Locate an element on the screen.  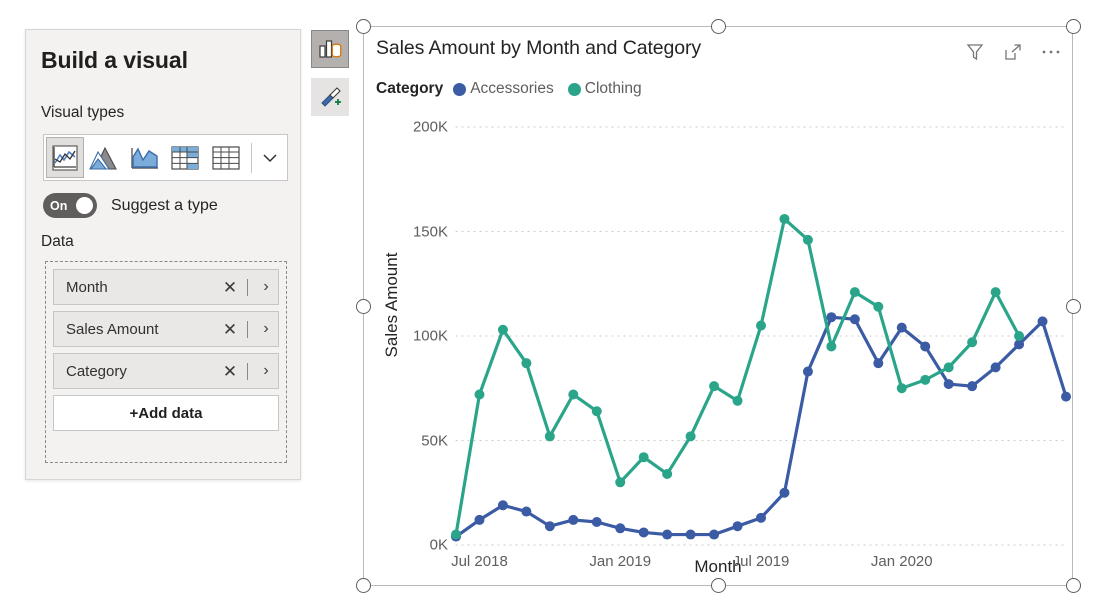
visual-type-area-chart is located at coordinates (145, 157).